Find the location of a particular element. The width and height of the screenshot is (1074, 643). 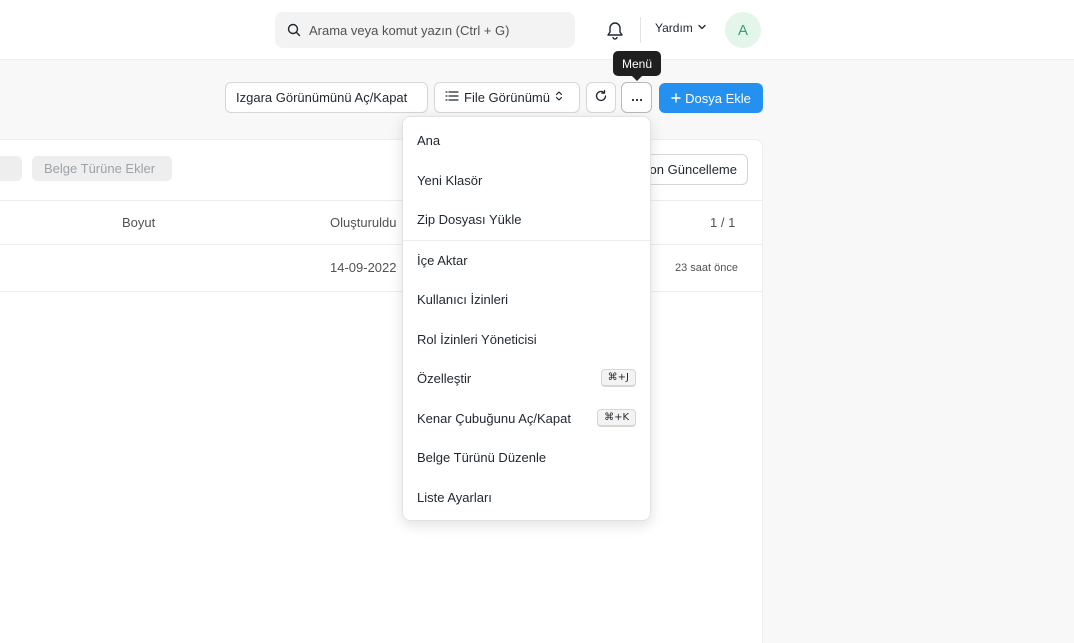

row-created-date: 14-09-2022 is located at coordinates (363, 267).